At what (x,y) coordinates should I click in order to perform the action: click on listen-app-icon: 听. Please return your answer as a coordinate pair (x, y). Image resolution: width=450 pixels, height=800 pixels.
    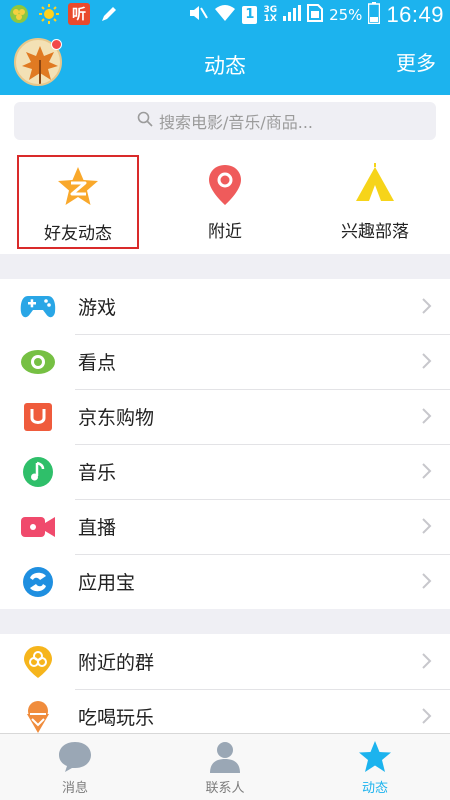
    Looking at the image, I should click on (79, 14).